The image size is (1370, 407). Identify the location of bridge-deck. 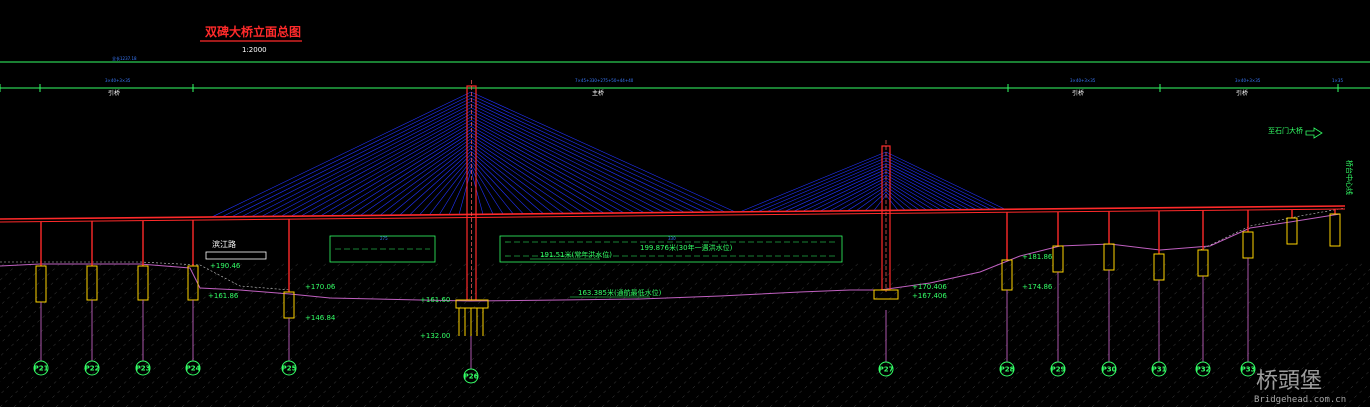
(673, 212).